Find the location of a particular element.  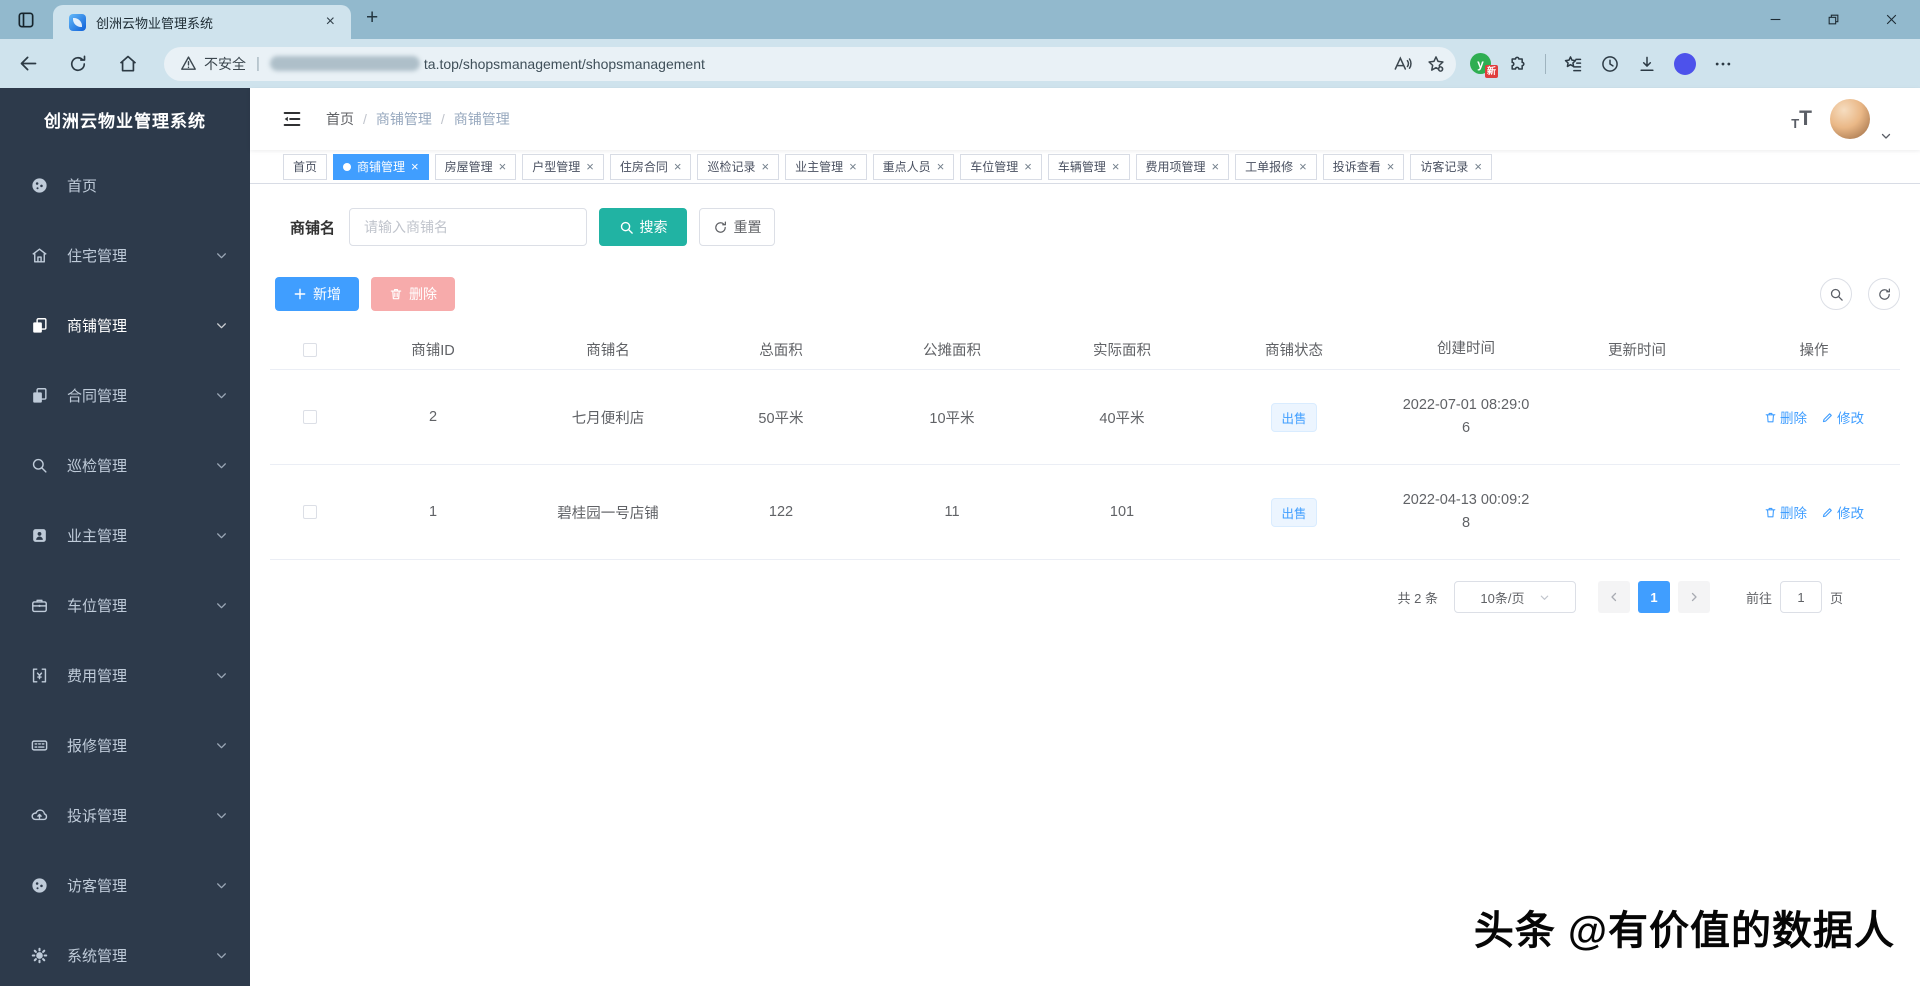

close-window-button is located at coordinates (1891, 19).